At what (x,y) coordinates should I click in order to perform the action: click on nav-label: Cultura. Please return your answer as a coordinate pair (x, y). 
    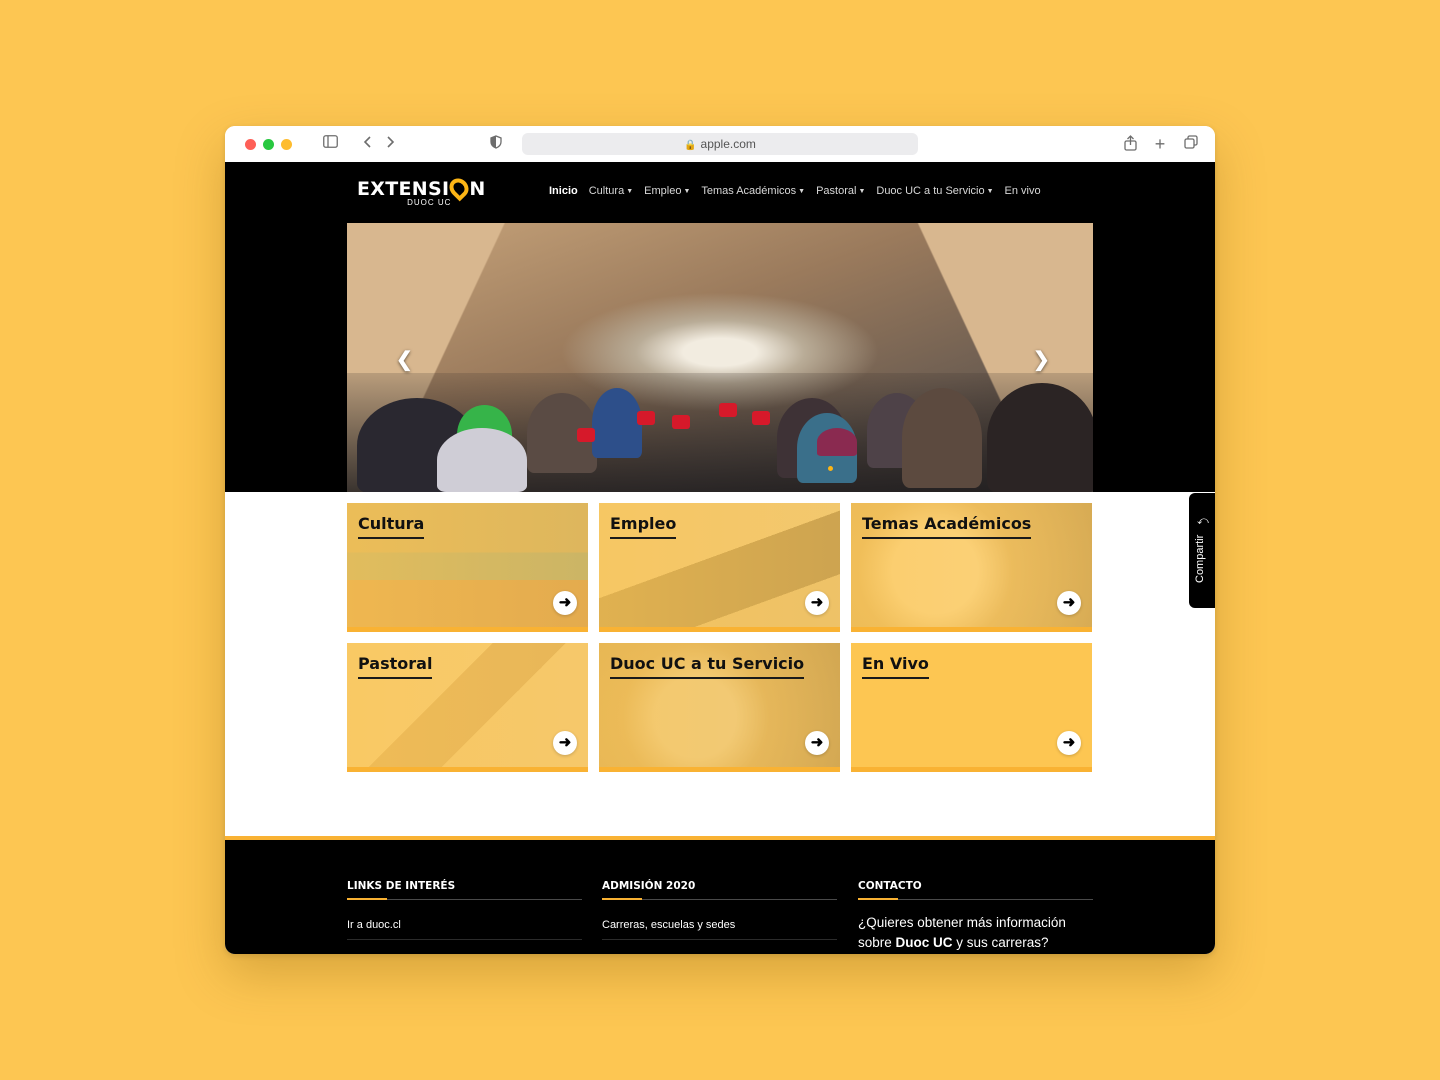
    Looking at the image, I should click on (606, 191).